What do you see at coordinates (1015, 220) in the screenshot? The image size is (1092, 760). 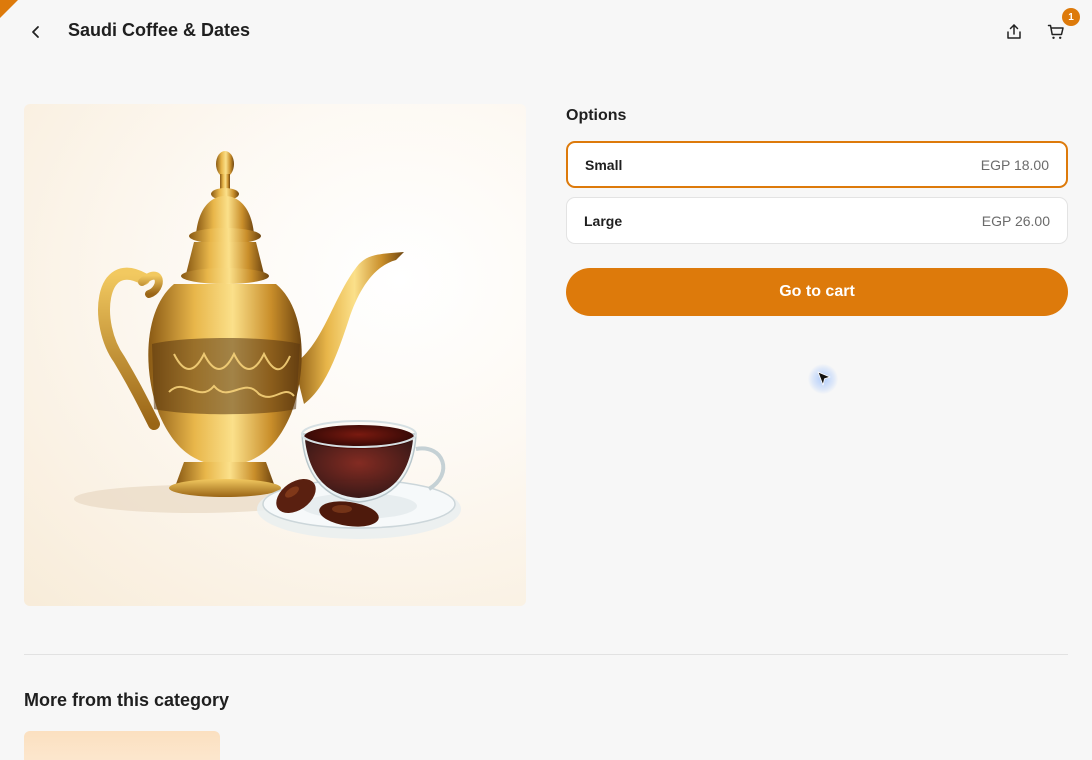 I see `option-price: EGP 26.00` at bounding box center [1015, 220].